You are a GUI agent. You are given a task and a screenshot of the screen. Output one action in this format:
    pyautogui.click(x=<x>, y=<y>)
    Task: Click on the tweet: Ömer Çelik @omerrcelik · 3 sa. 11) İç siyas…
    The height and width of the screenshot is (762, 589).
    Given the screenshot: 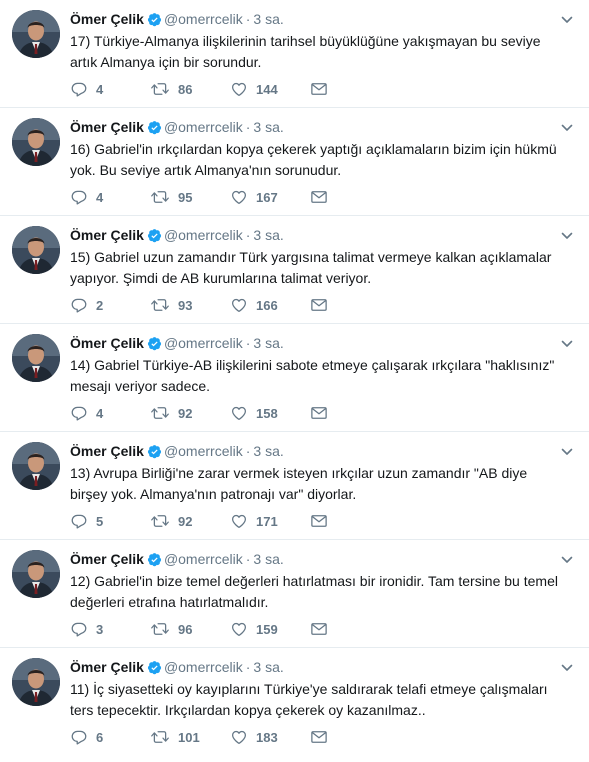 What is the action you would take?
    pyautogui.click(x=294, y=704)
    